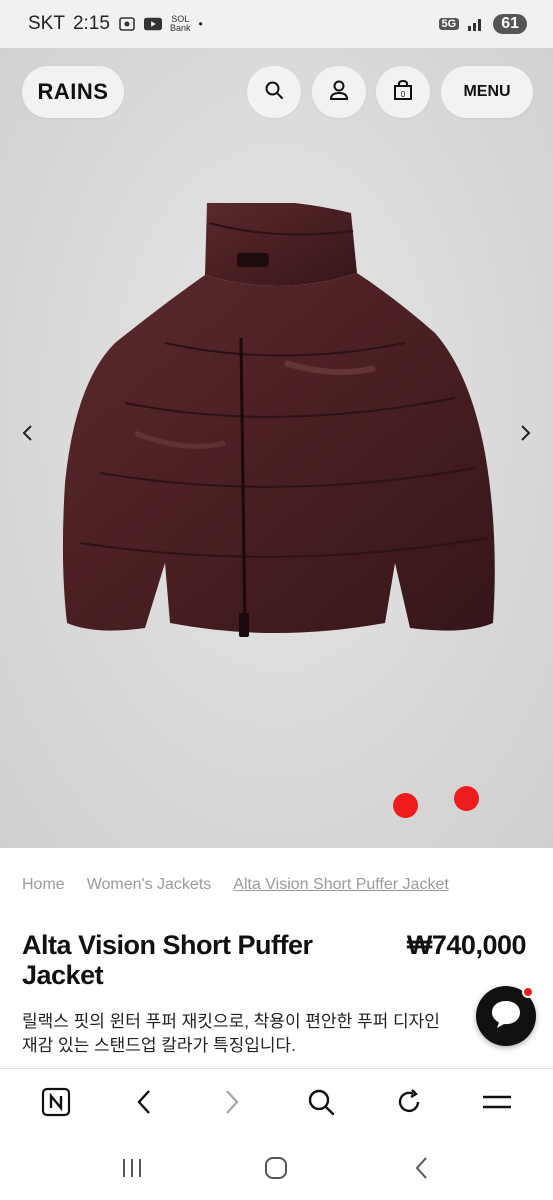 The height and width of the screenshot is (1200, 553). I want to click on browser-search-button, so click(321, 1105).